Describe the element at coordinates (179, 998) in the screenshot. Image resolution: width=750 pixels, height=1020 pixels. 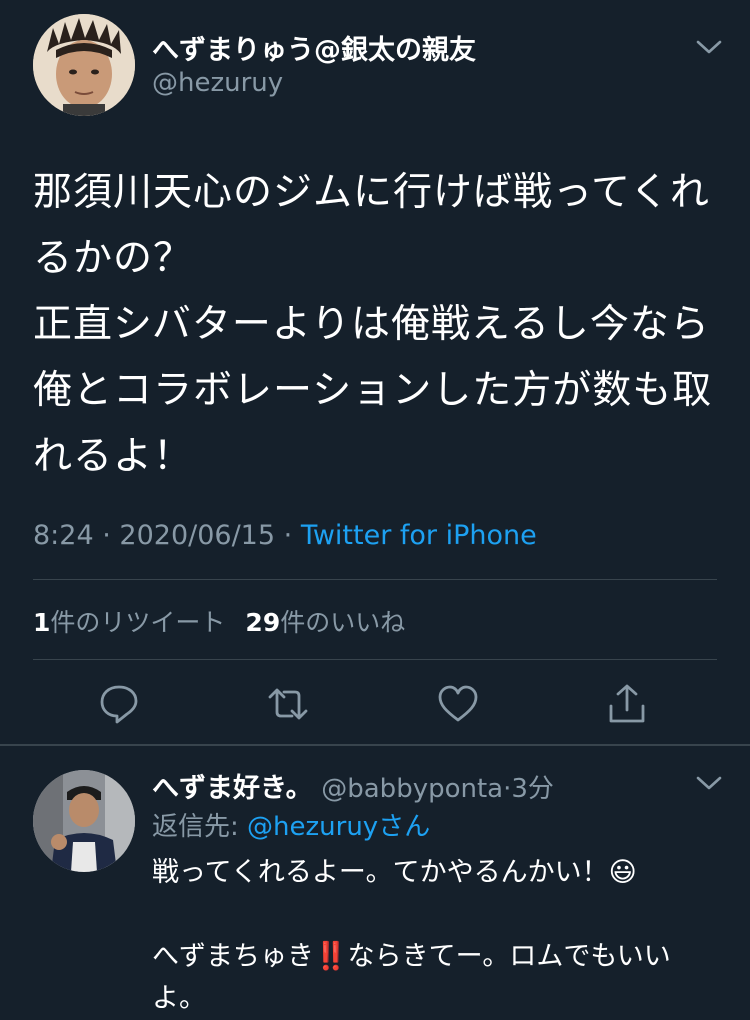
I see `reply-line: よ。` at that location.